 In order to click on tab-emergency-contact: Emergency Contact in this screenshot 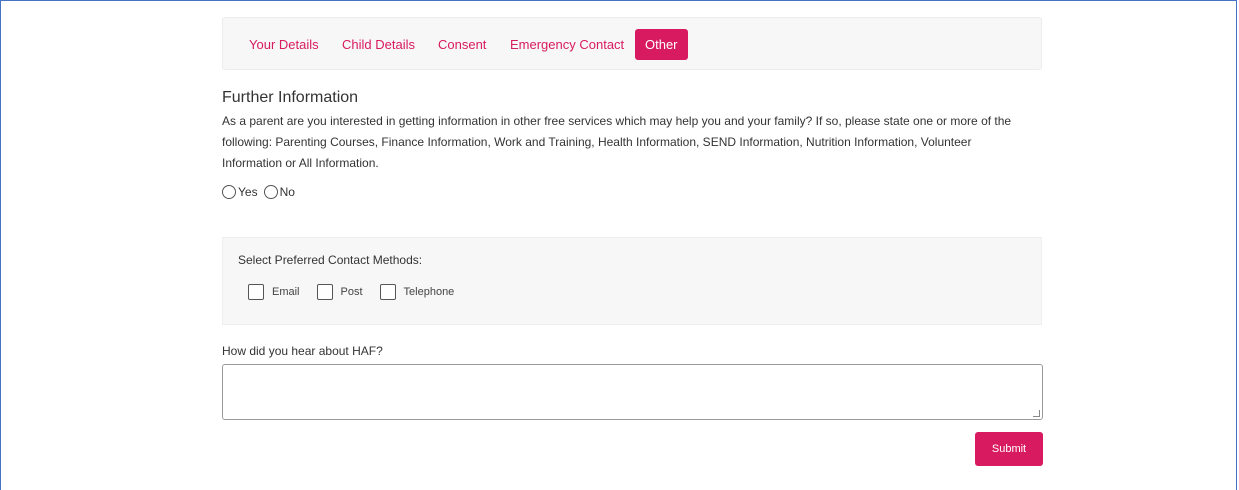, I will do `click(567, 44)`.